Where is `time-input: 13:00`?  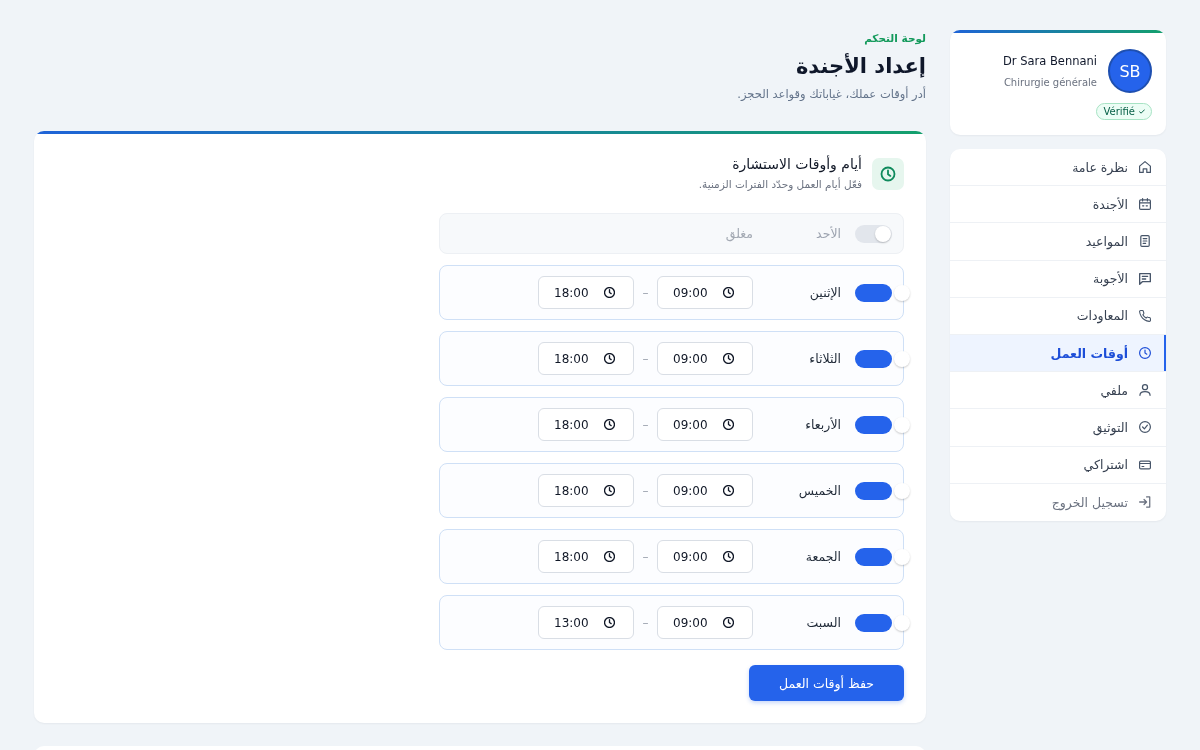 time-input: 13:00 is located at coordinates (586, 622).